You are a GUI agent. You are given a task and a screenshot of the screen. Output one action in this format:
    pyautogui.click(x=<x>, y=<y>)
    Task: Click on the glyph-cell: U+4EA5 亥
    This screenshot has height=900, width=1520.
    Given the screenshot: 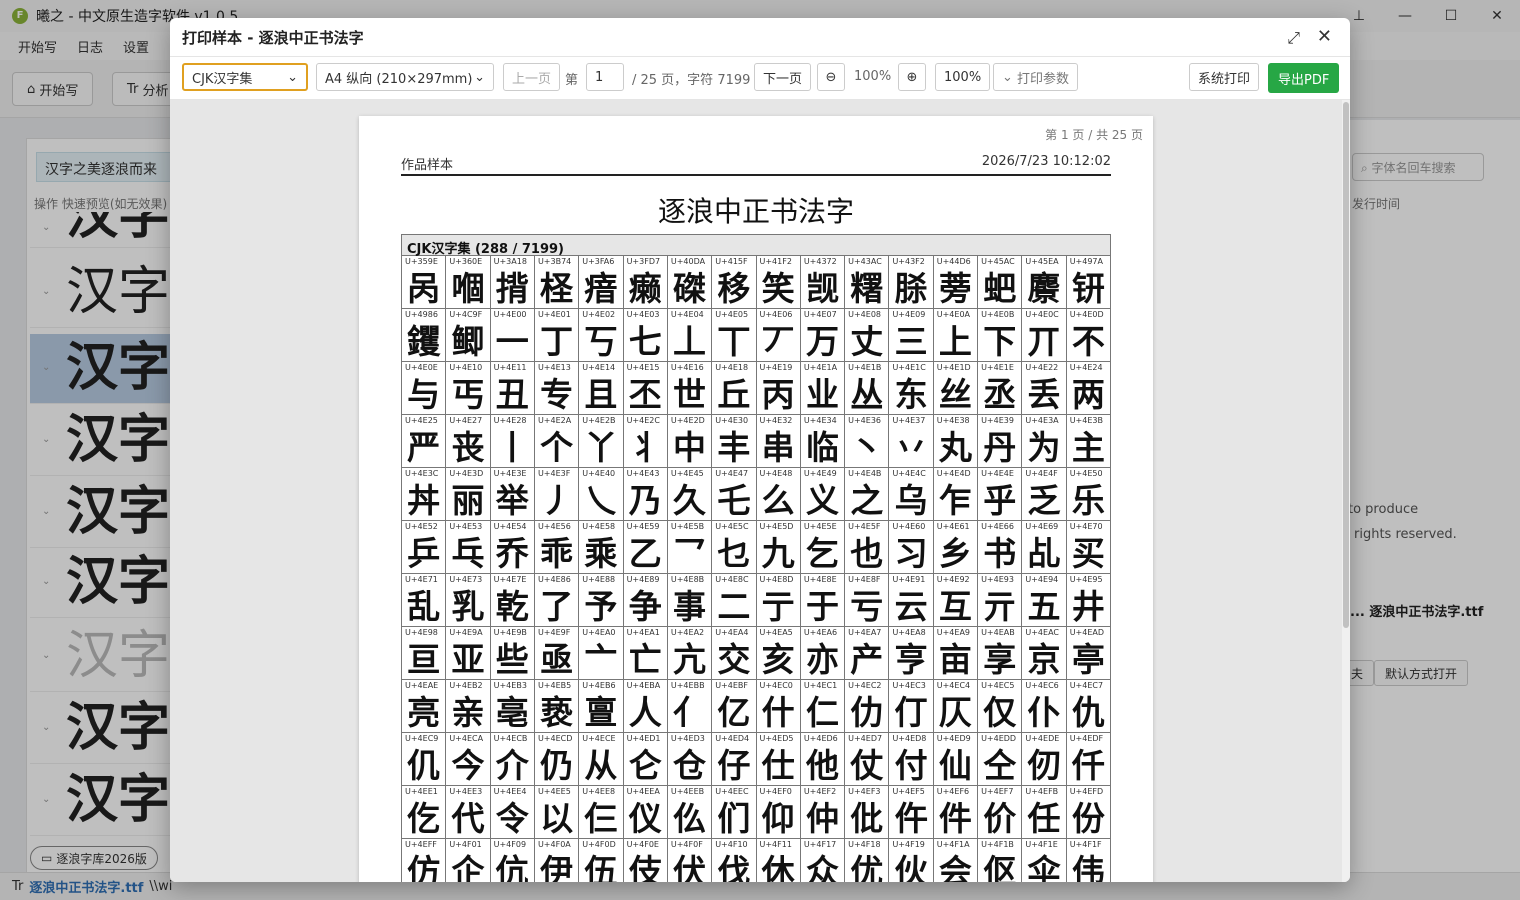 What is the action you would take?
    pyautogui.click(x=778, y=653)
    